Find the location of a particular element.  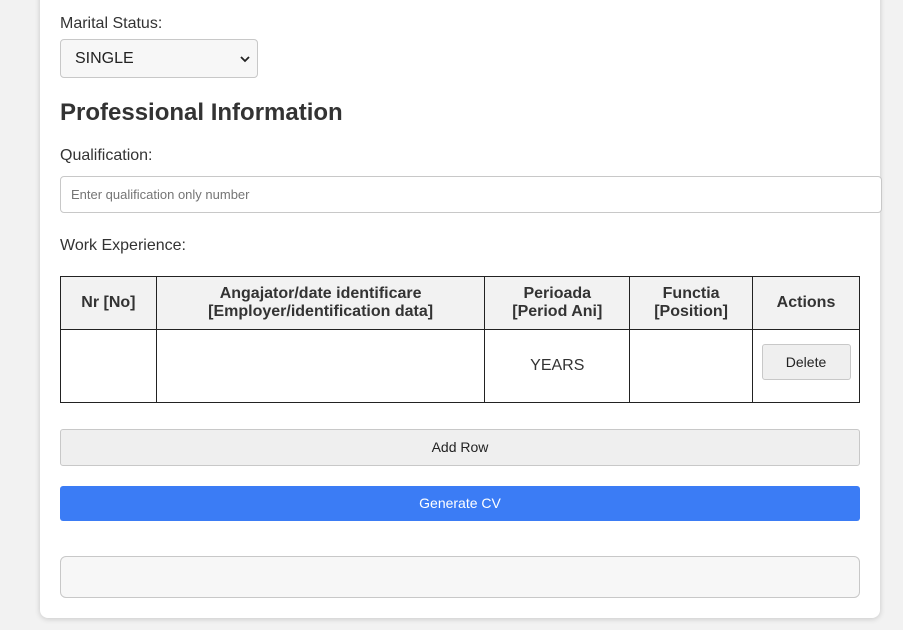

generate-cv-button: Generate CV is located at coordinates (460, 503).